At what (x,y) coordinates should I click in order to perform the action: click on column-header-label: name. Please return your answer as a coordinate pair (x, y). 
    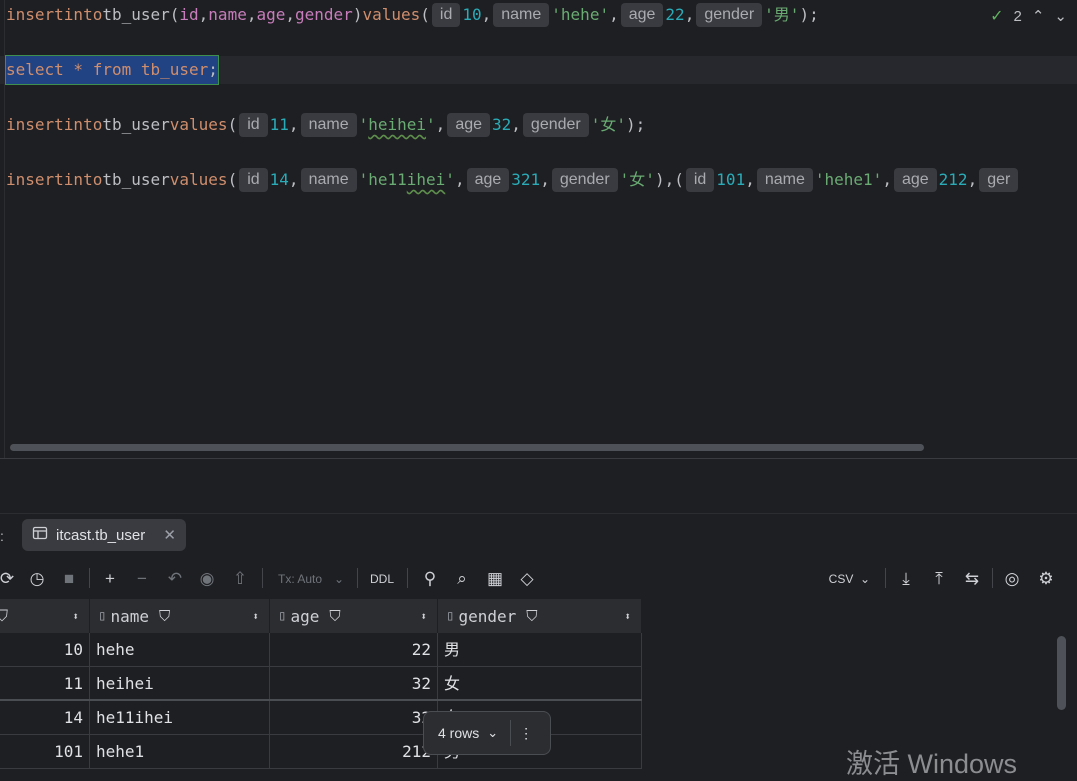
    Looking at the image, I should click on (129, 616).